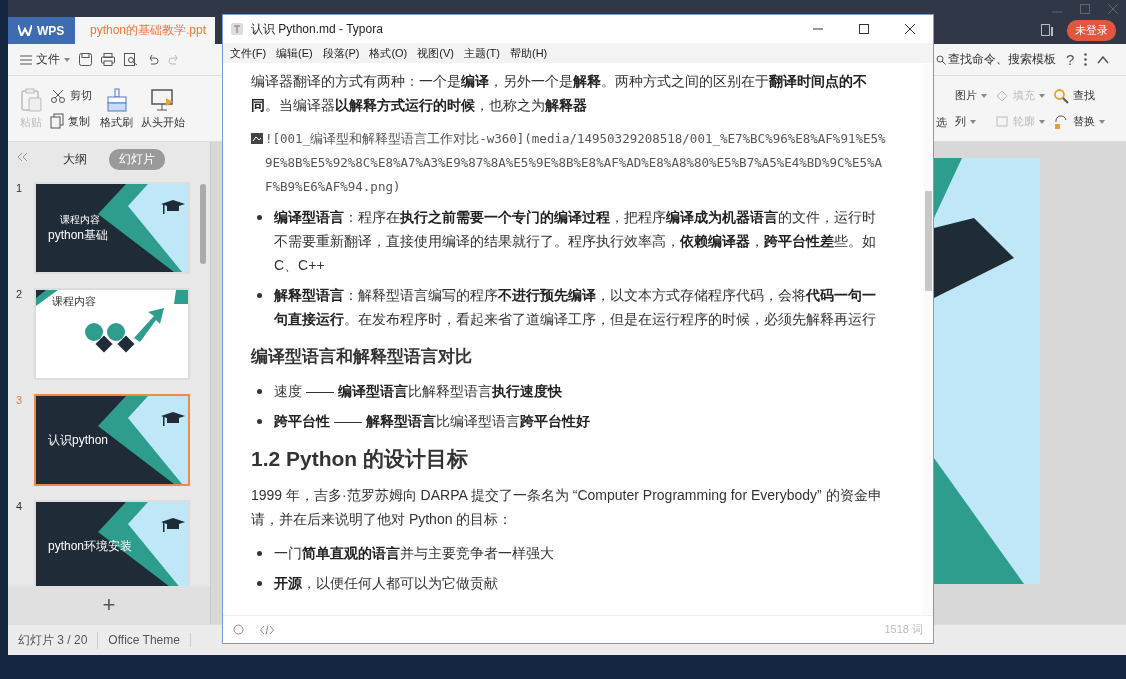 The height and width of the screenshot is (679, 1126). What do you see at coordinates (53, 640) in the screenshot?
I see `status-text: 幻灯片 3 / 20` at bounding box center [53, 640].